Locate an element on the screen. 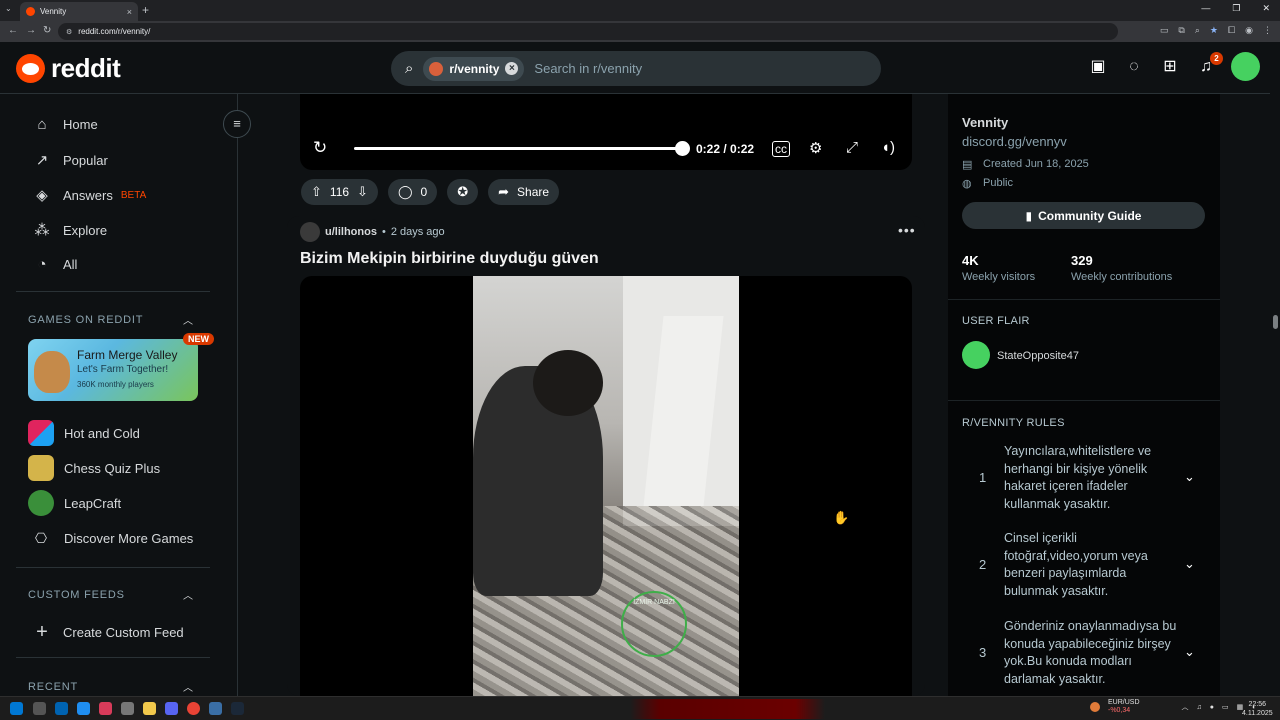  minimize-icon: — is located at coordinates (1205, 8).